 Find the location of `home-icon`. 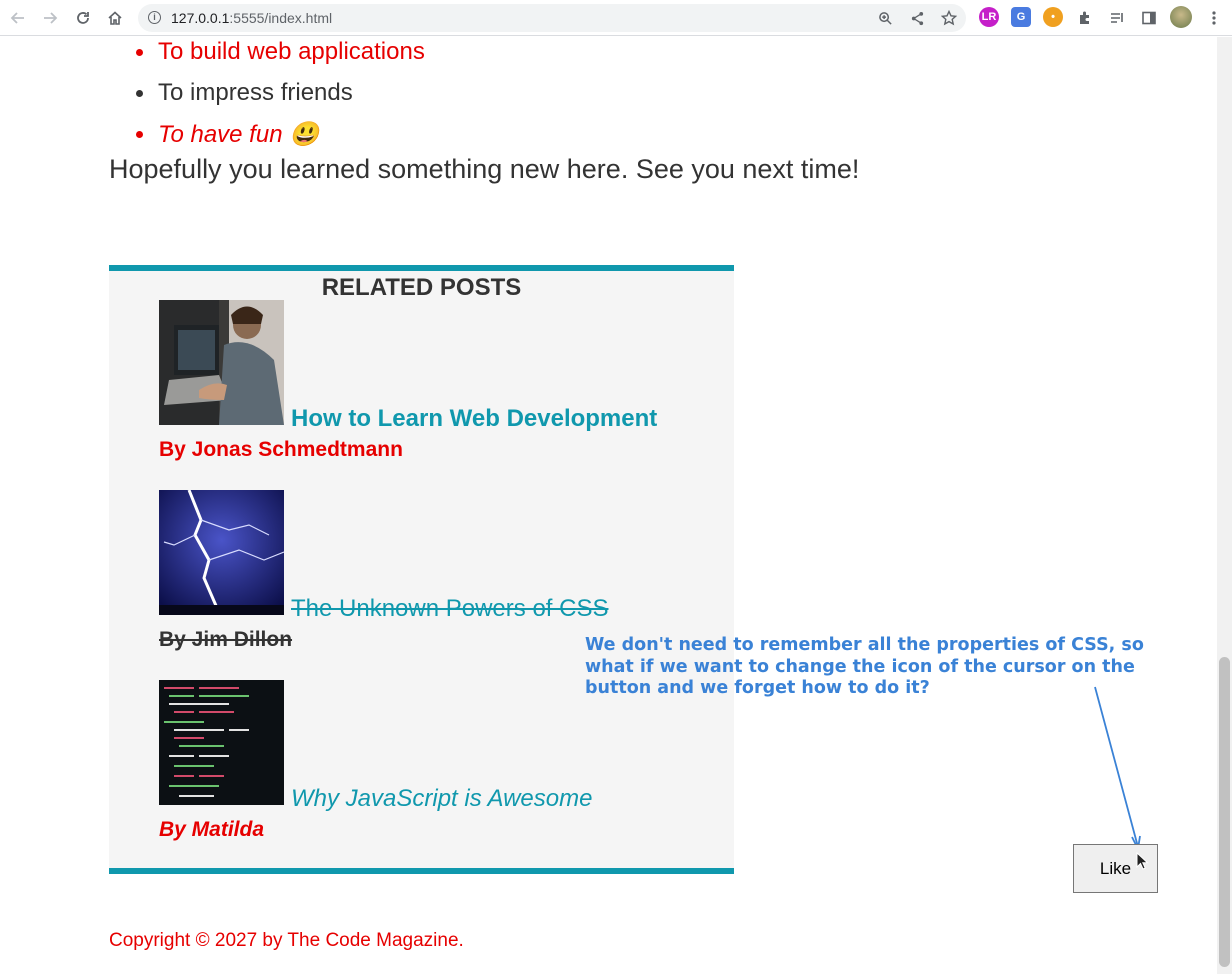

home-icon is located at coordinates (115, 18).